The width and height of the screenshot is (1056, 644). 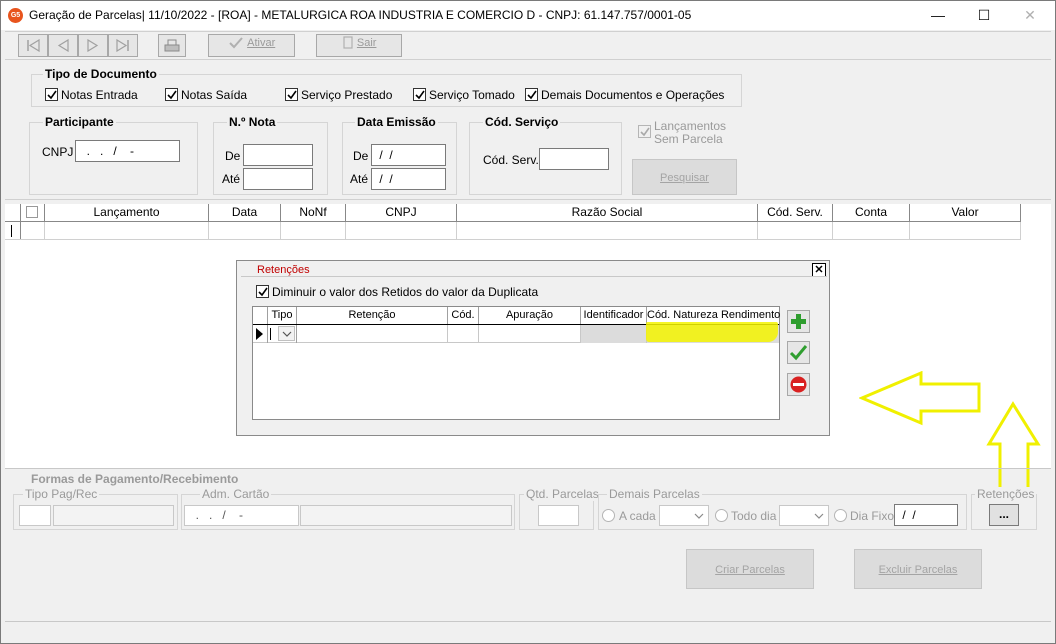 What do you see at coordinates (531, 94) in the screenshot?
I see `demais-documentos-checkbox` at bounding box center [531, 94].